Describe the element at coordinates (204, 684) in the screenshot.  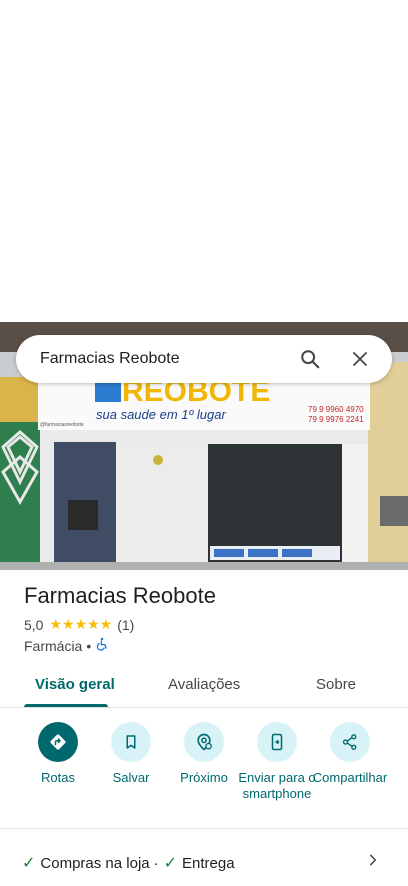
I see `tab-reviews: Avaliações` at that location.